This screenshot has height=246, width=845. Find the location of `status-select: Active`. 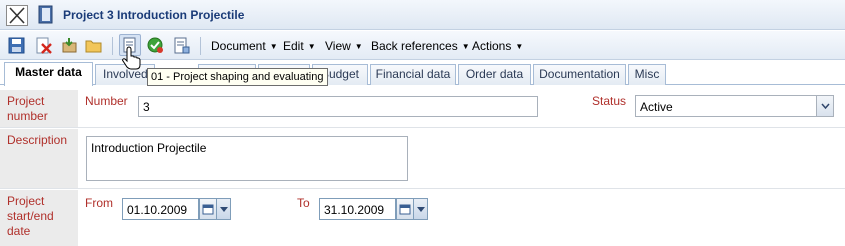

status-select: Active is located at coordinates (734, 106).